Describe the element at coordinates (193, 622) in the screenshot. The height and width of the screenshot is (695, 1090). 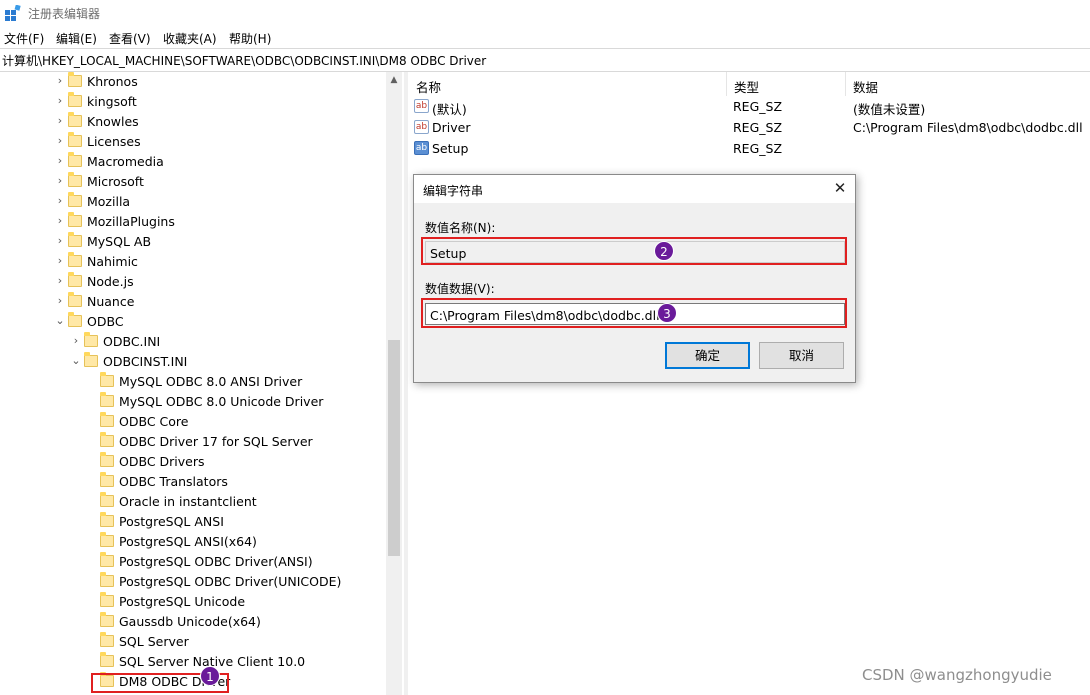
I see `tree-item: Gaussdb Unicode(x64)` at that location.